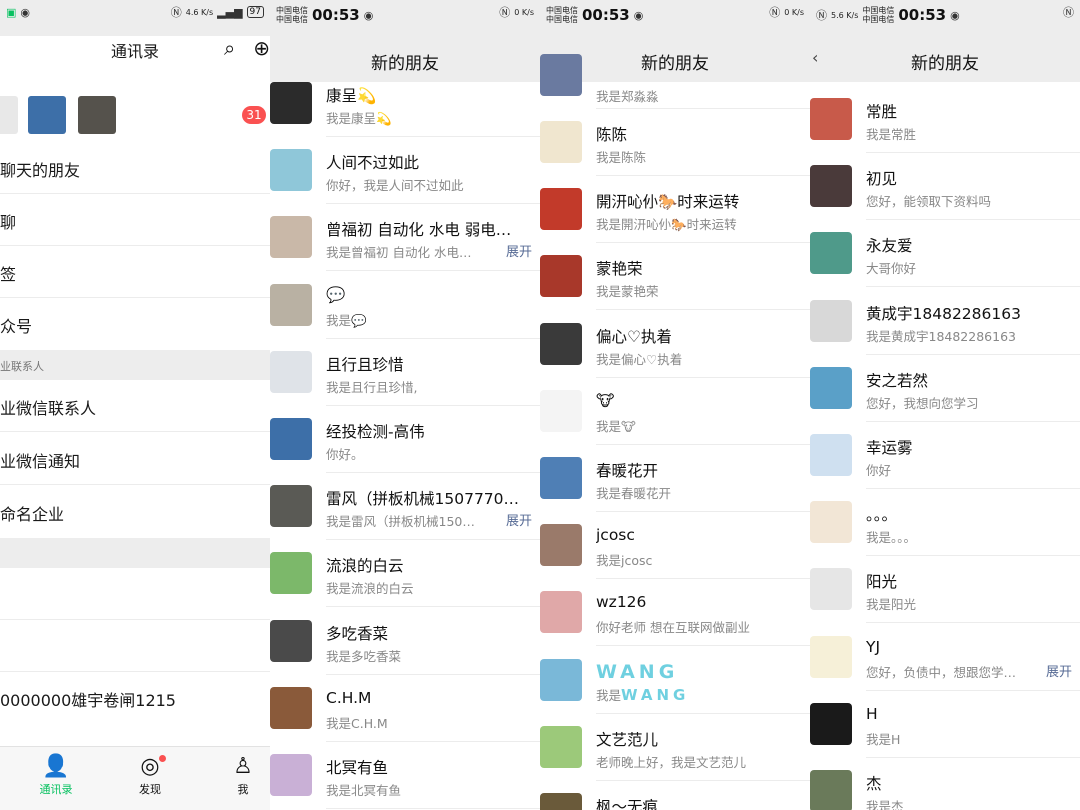 The image size is (1080, 810). I want to click on friend-request-row: wz126 你好老师 想在互联网做副业, so click(675, 613).